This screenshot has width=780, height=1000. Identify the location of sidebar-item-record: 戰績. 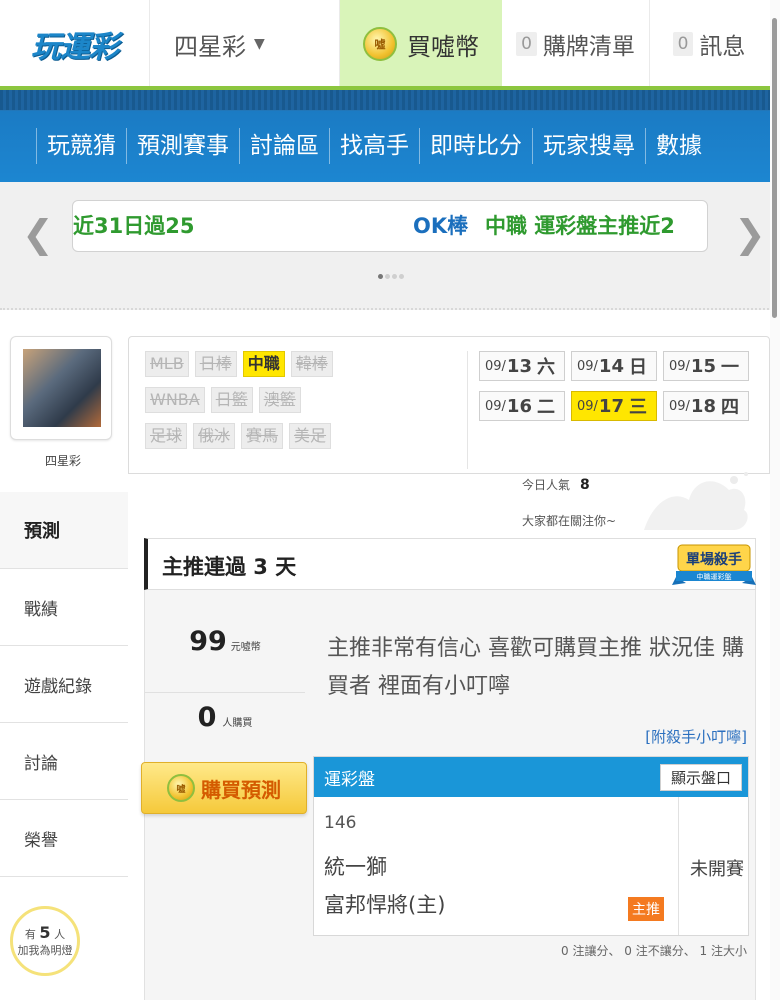
(64, 607).